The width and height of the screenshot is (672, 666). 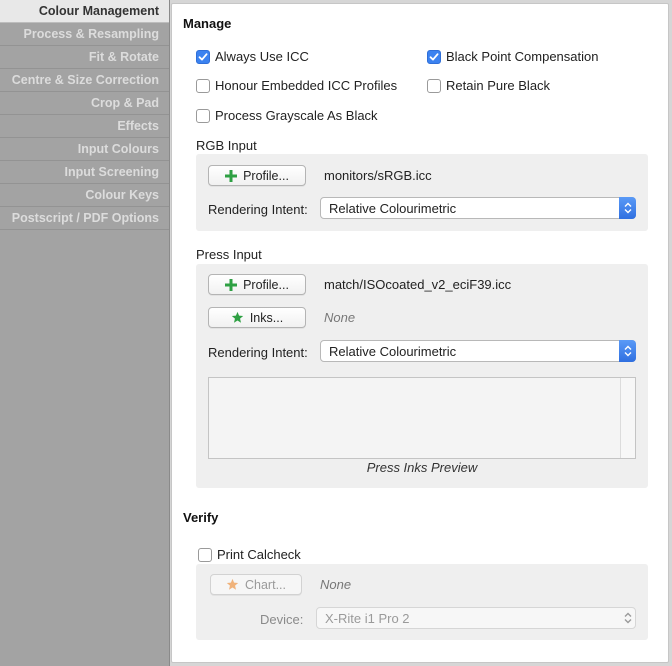 What do you see at coordinates (478, 208) in the screenshot?
I see `rgb-rendering-intent-select: Relative Colourimetric` at bounding box center [478, 208].